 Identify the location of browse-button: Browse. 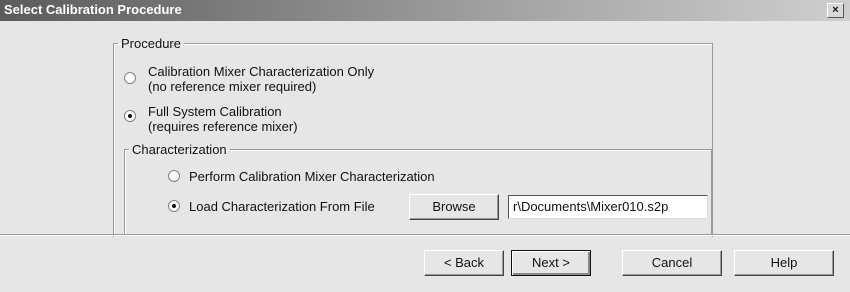
(454, 207).